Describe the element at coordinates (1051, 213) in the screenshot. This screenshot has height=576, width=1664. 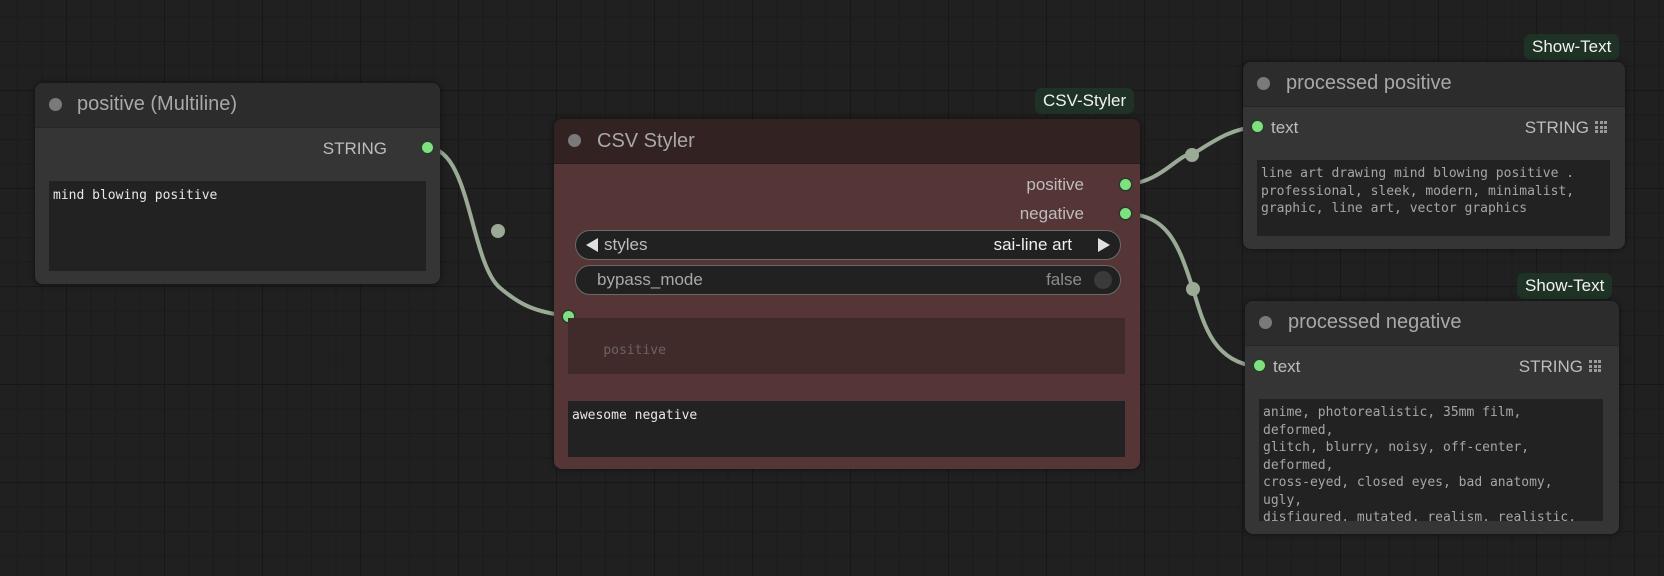
I see `output-label-negative: negative` at that location.